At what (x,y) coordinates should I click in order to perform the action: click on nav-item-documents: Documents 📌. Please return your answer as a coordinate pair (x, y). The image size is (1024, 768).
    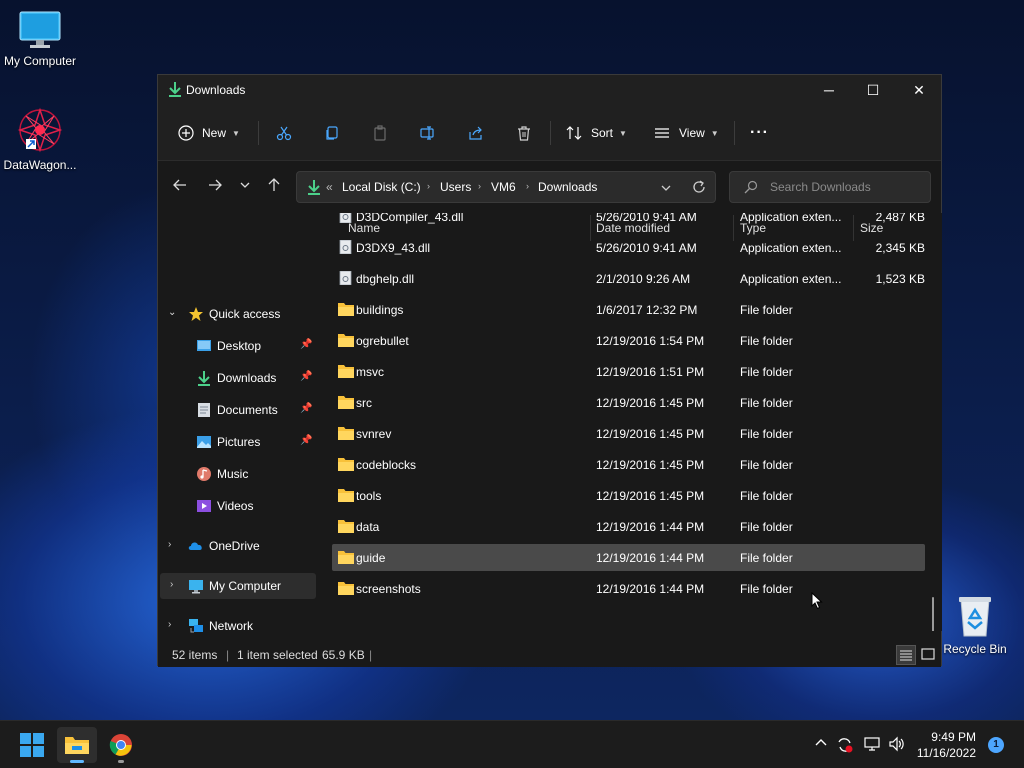
    Looking at the image, I should click on (236, 410).